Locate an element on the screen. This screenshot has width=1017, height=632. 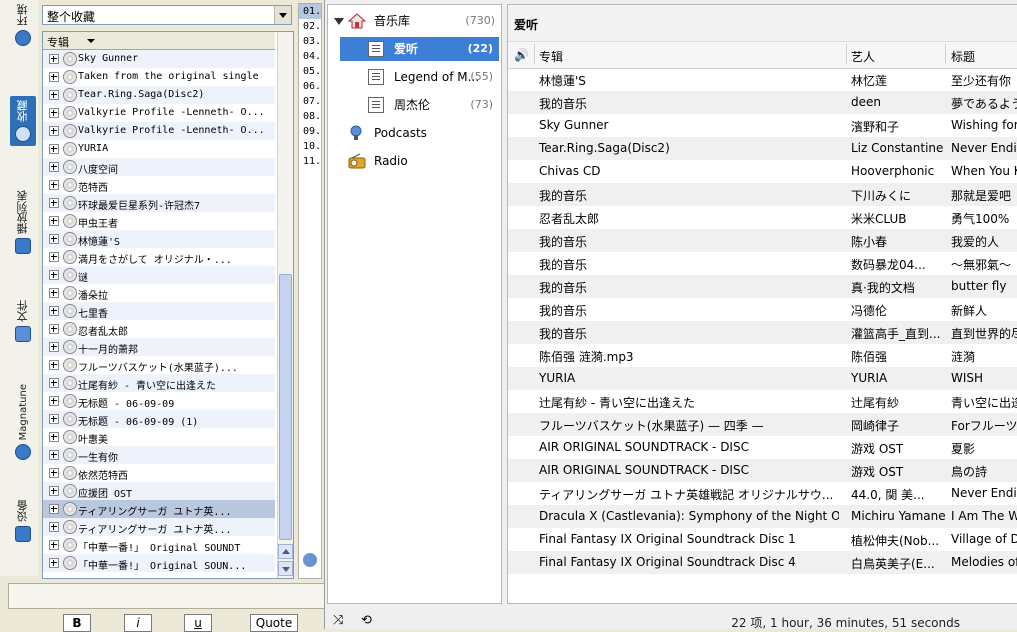
previous-nav-icon is located at coordinates (310, 560).